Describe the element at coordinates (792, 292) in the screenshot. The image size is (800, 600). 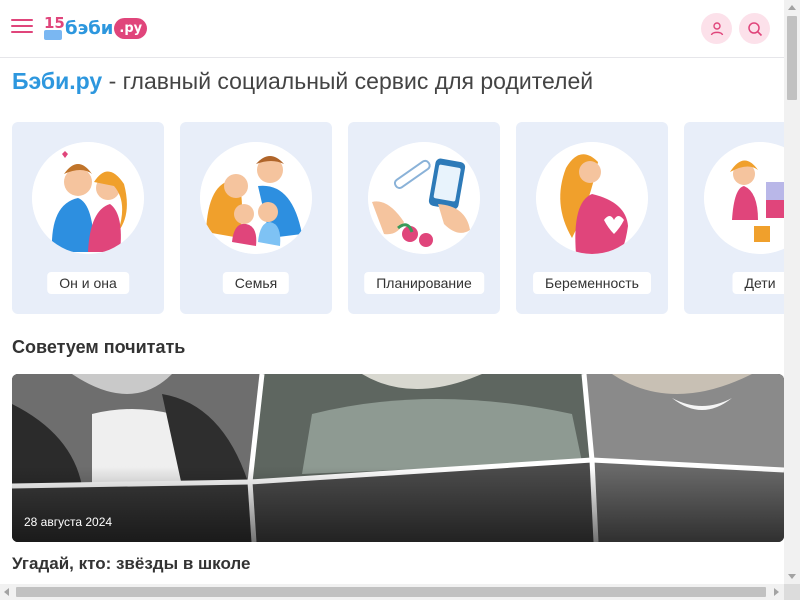
I see `vertical-scrollbar` at that location.